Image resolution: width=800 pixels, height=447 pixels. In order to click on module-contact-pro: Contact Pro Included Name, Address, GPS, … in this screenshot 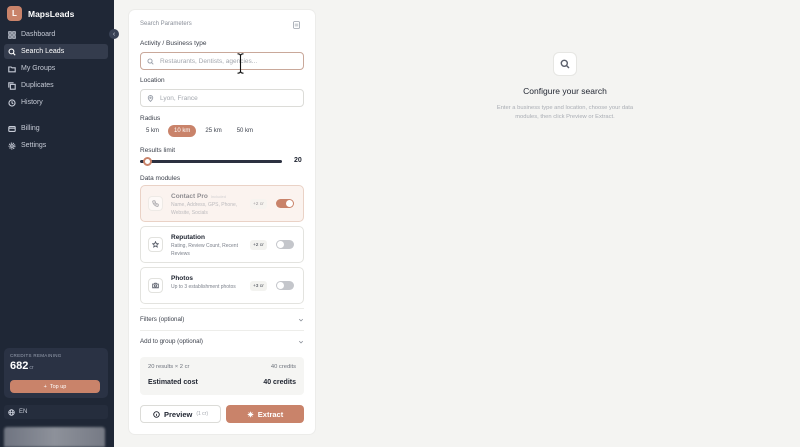, I will do `click(222, 203)`.